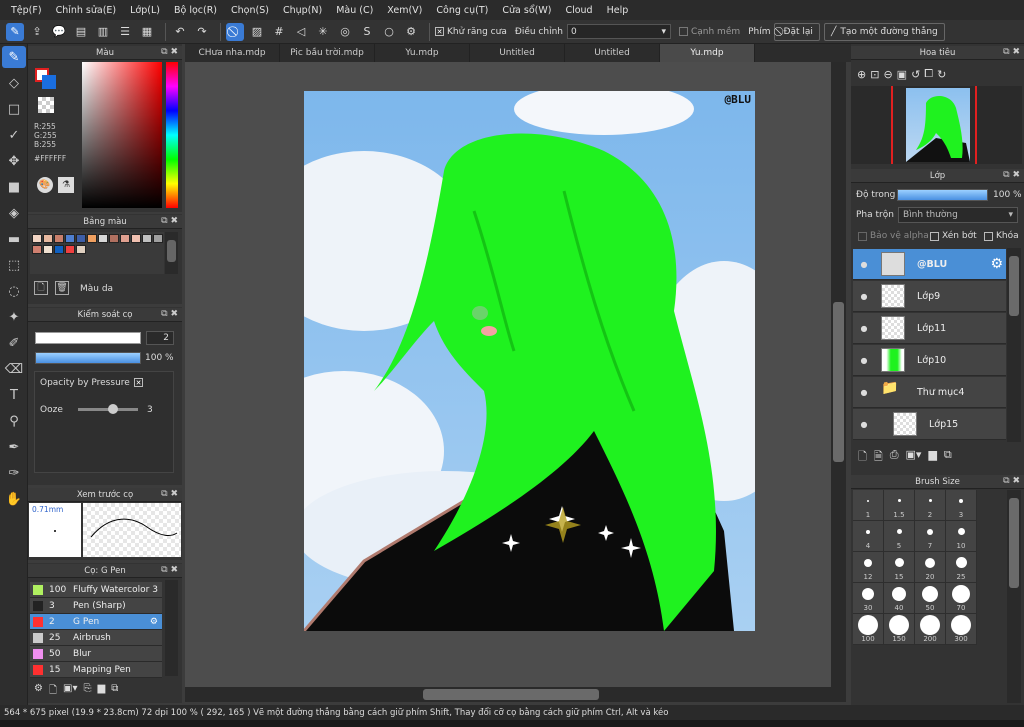 This screenshot has height=727, width=1024. Describe the element at coordinates (125, 32) in the screenshot. I see `list-icon: ☰` at that location.